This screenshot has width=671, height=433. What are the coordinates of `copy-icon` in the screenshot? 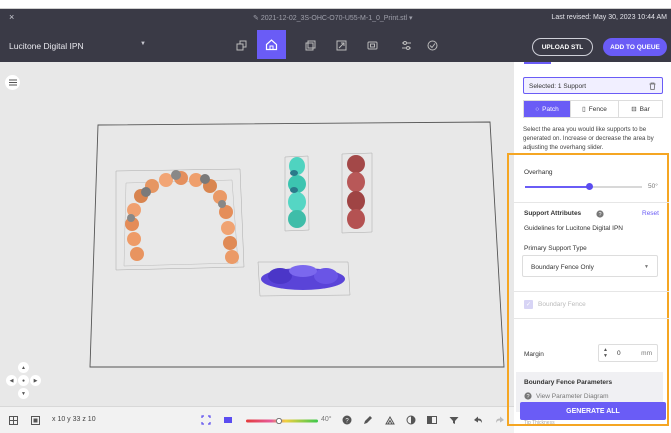 It's located at (310, 45).